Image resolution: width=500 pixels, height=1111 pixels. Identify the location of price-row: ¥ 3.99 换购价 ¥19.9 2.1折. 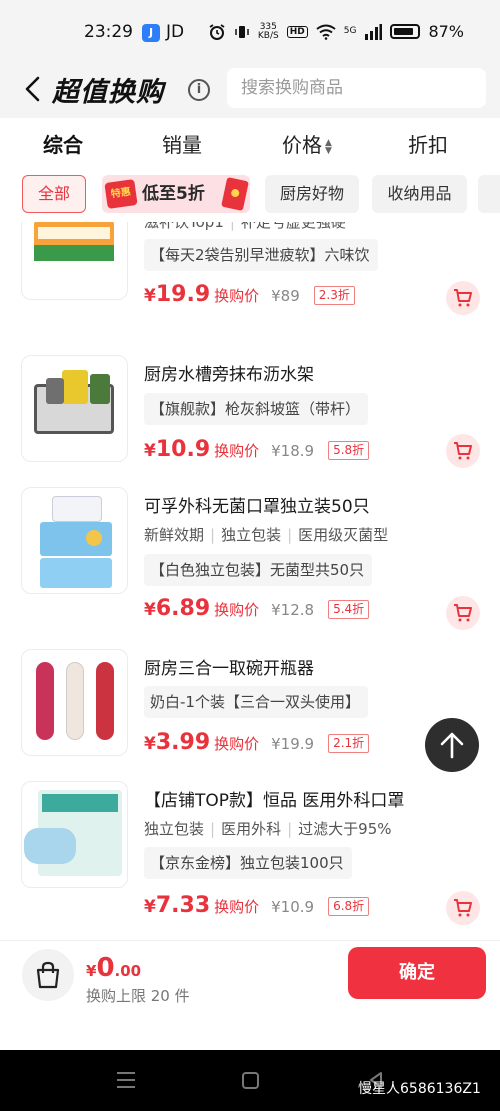
(257, 742).